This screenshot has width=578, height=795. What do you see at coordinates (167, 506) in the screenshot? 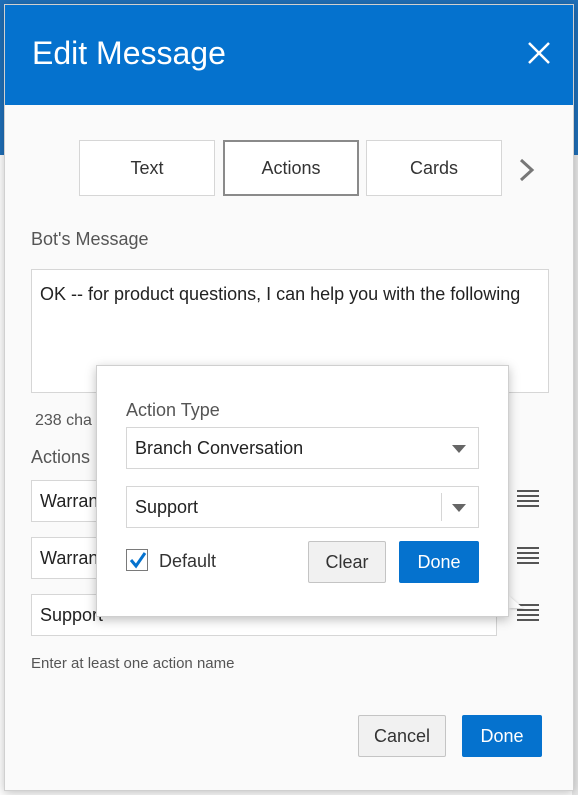
I see `target-value: Support` at bounding box center [167, 506].